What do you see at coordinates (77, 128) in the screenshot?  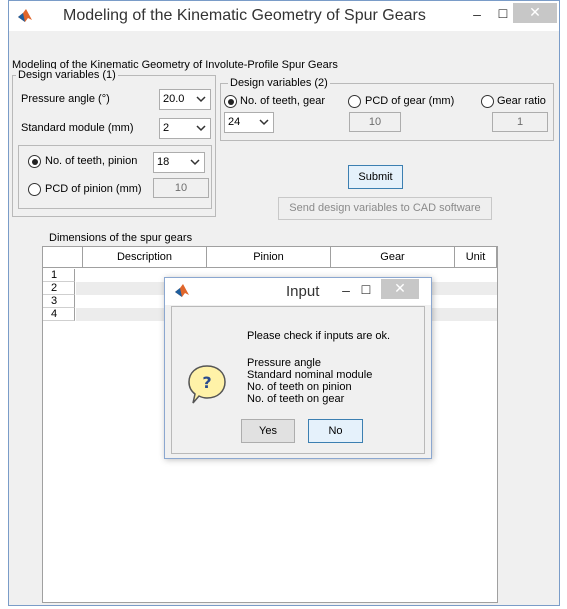 I see `module-label: Standard module (mm)` at bounding box center [77, 128].